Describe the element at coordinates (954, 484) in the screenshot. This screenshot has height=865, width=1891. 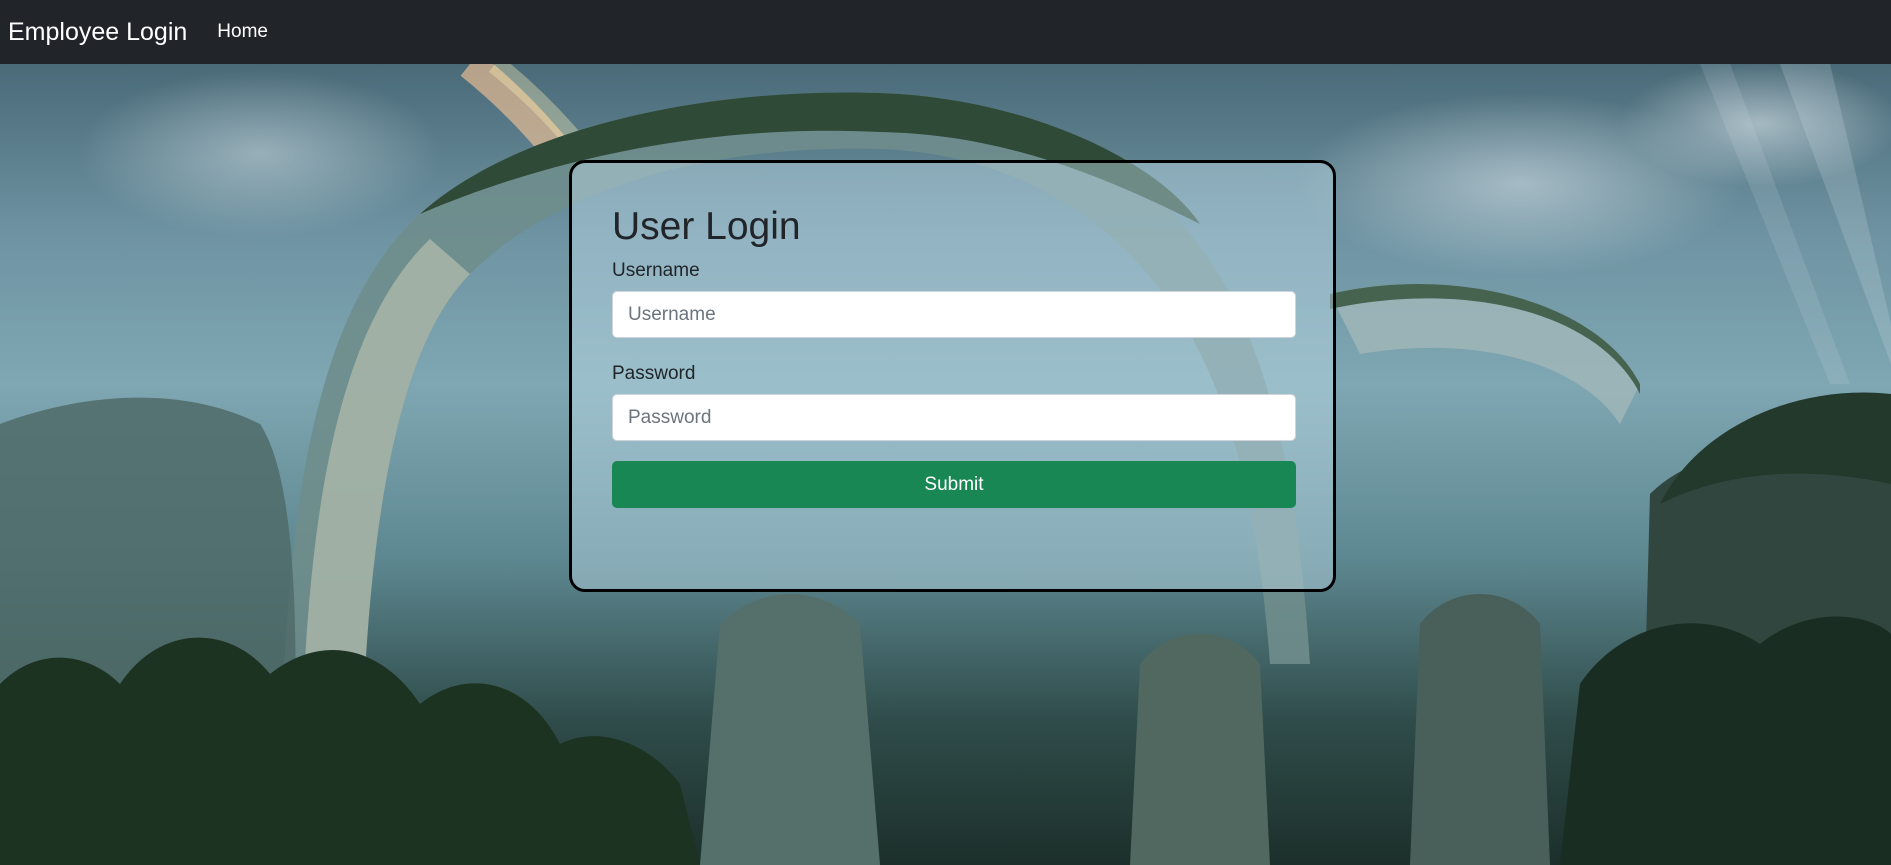
I see `submit-button: Submit` at that location.